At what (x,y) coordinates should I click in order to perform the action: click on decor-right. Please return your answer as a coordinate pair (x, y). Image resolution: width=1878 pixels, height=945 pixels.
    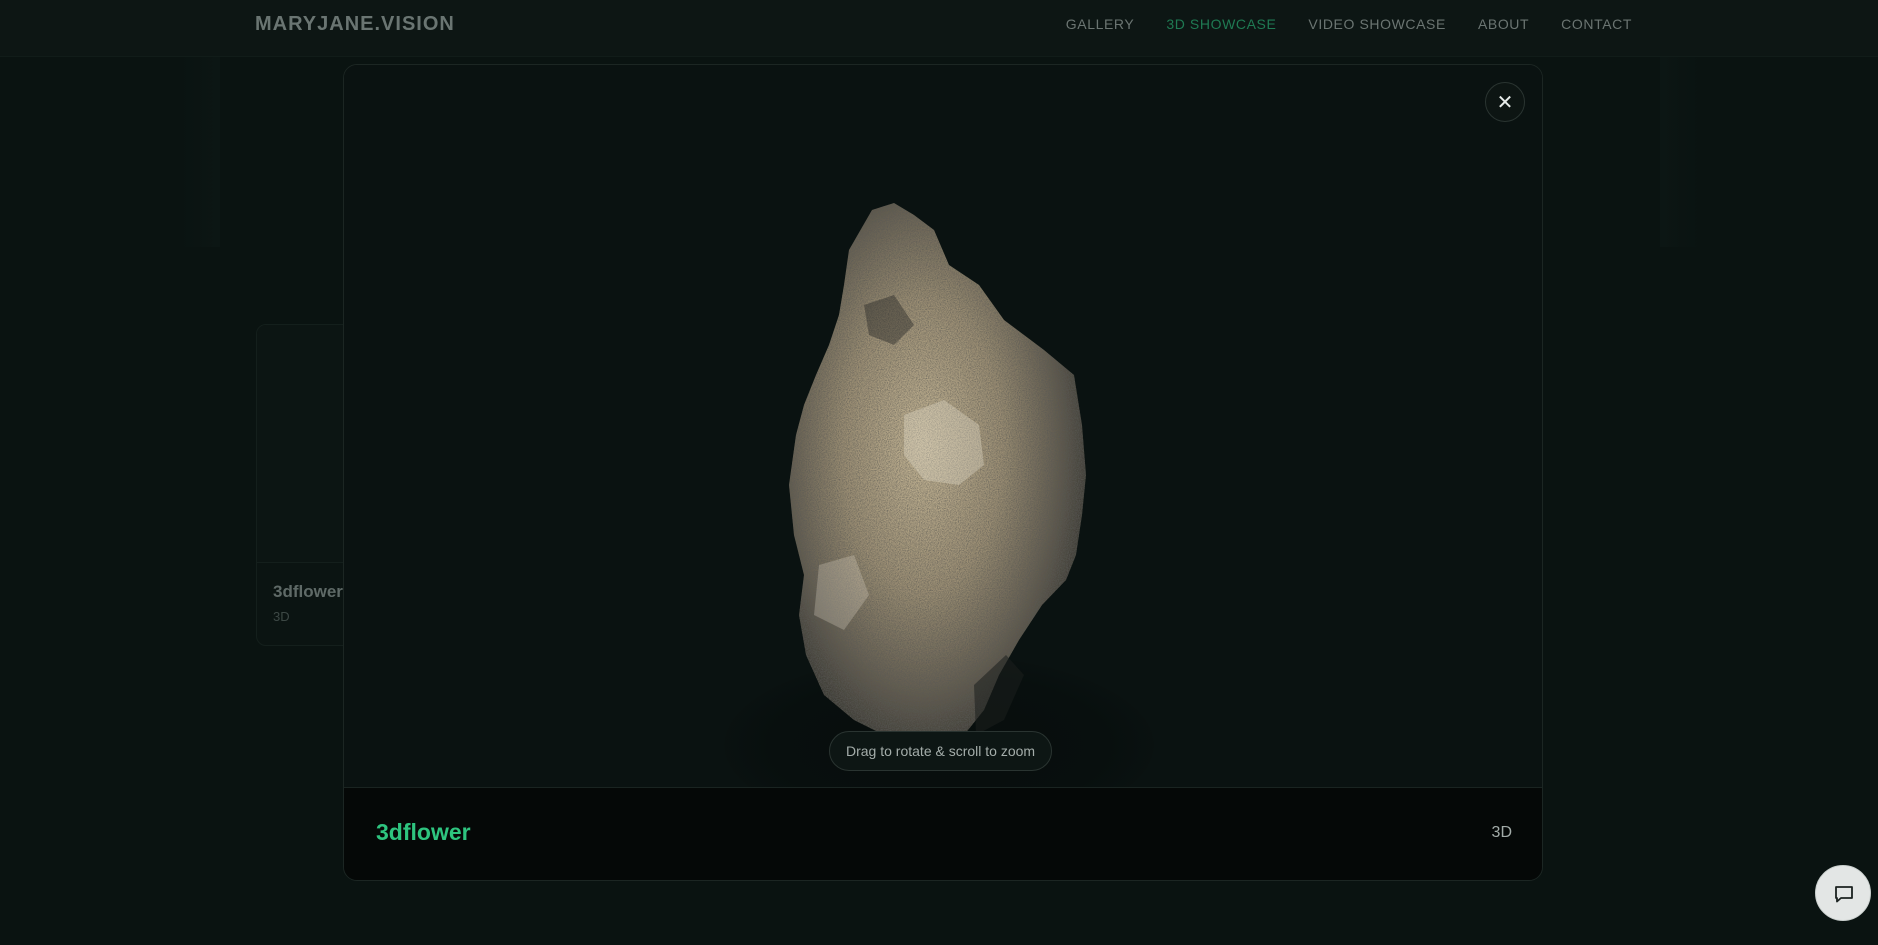
    Looking at the image, I should click on (1680, 152).